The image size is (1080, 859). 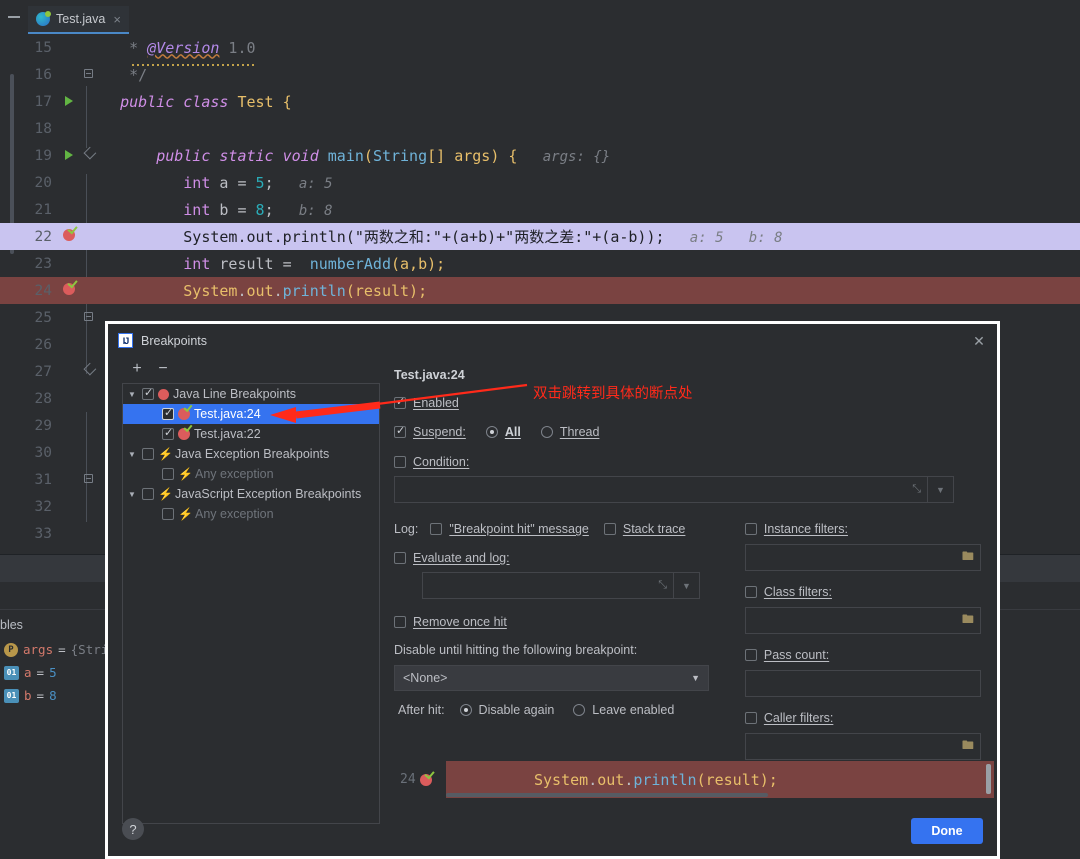 What do you see at coordinates (14, 17) in the screenshot?
I see `collapse-icon` at bounding box center [14, 17].